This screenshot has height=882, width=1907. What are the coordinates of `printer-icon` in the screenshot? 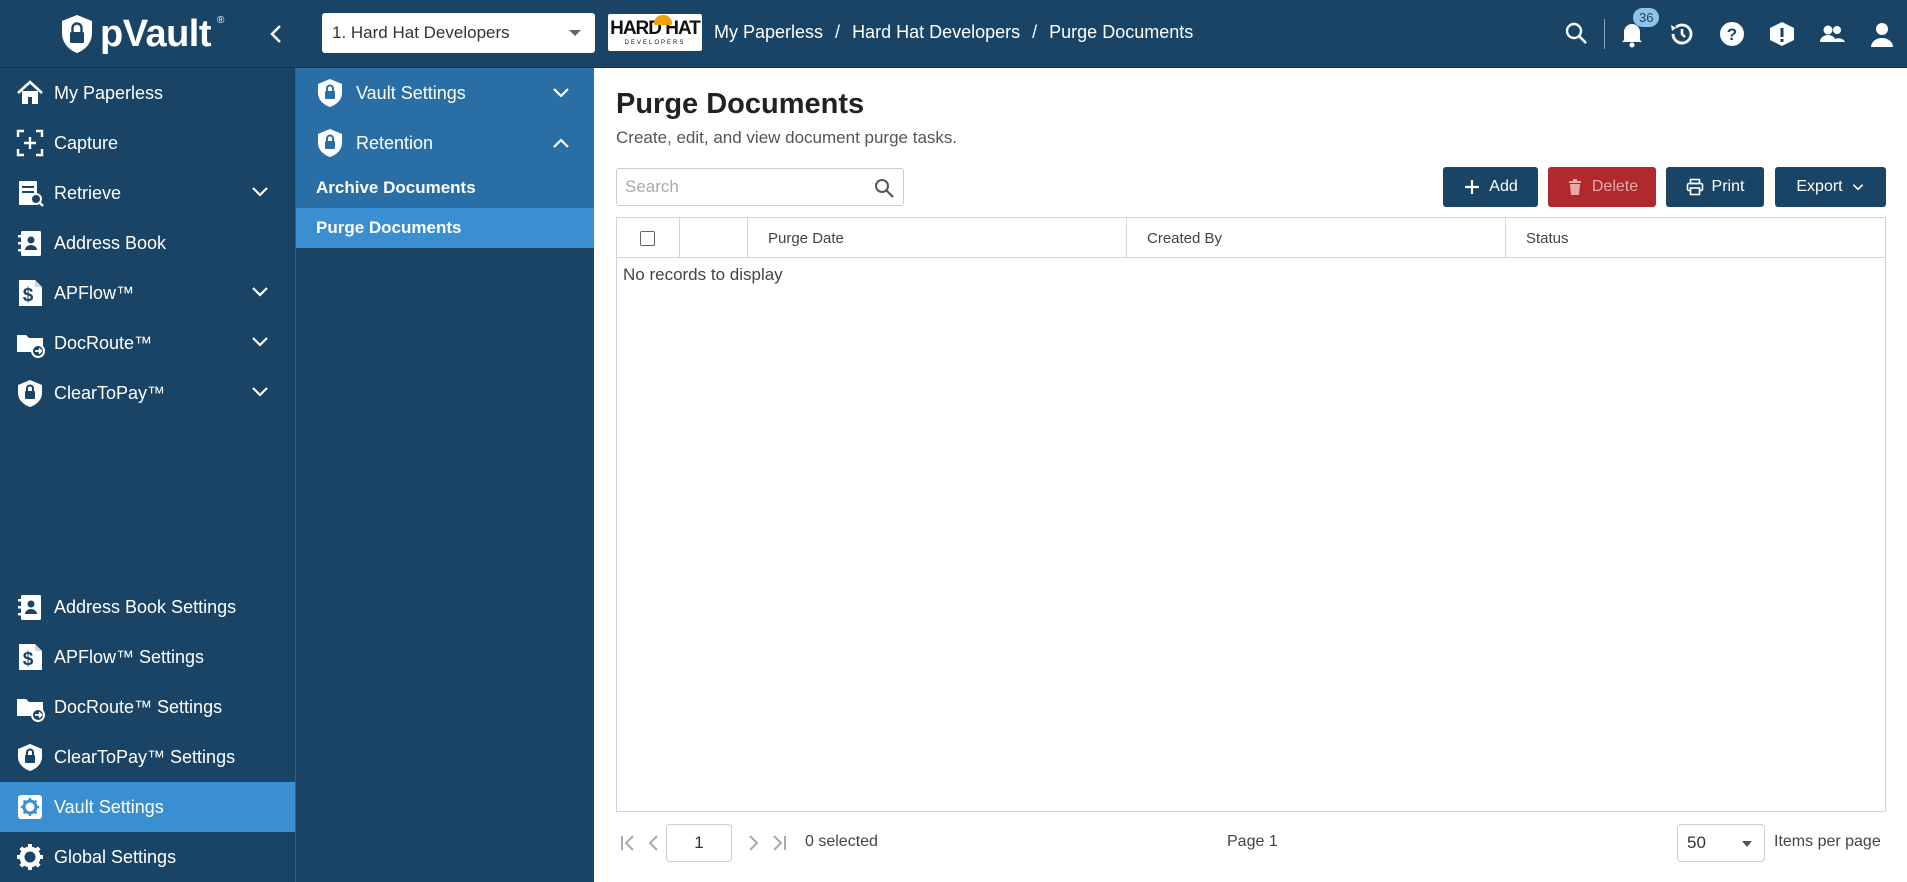 It's located at (1694, 187).